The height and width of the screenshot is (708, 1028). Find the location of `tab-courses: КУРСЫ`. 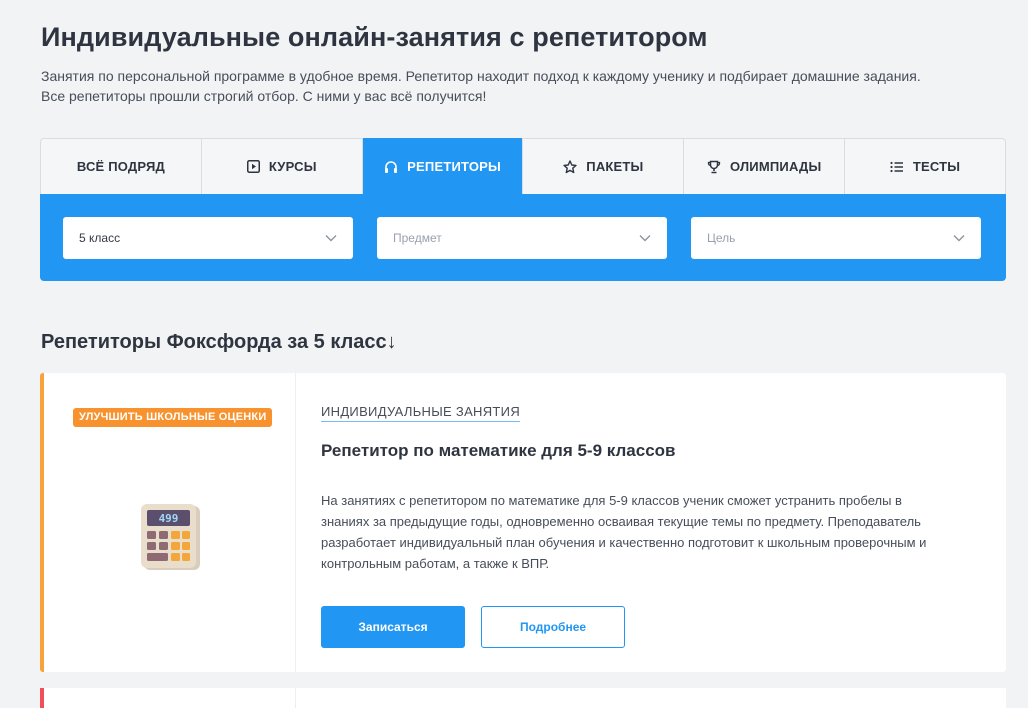

tab-courses: КУРСЫ is located at coordinates (282, 166).